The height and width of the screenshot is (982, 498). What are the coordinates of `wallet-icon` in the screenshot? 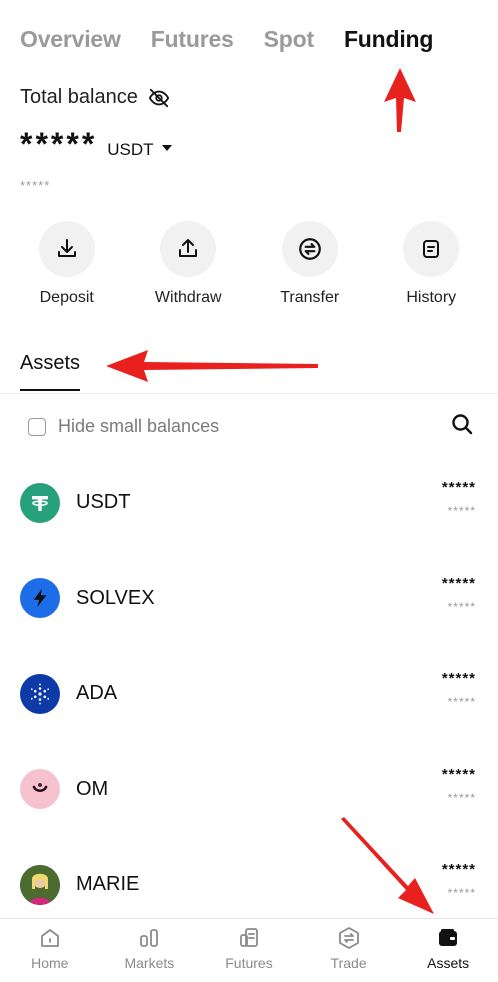 It's located at (448, 938).